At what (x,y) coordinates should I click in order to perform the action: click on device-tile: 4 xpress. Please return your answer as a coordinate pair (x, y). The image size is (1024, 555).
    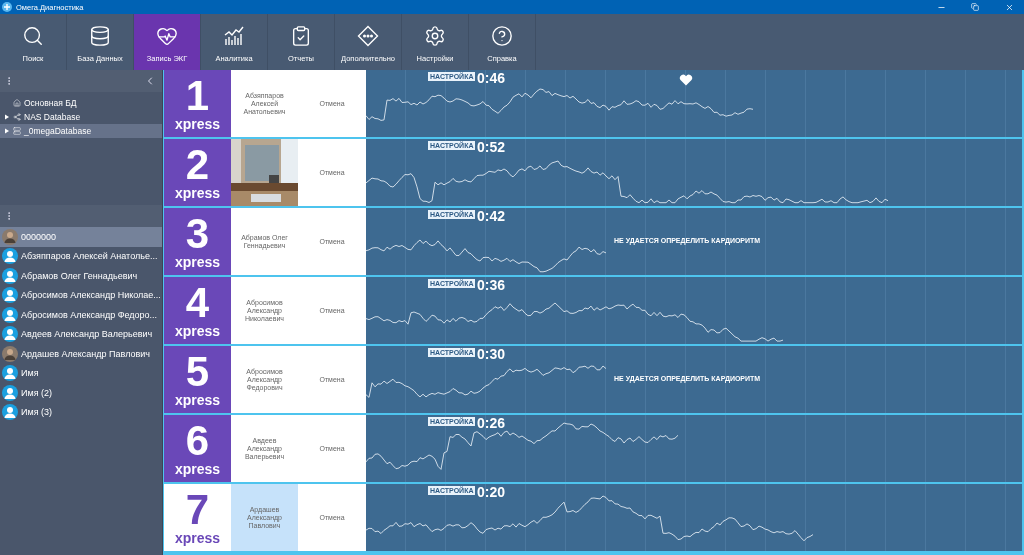
    Looking at the image, I should click on (197, 310).